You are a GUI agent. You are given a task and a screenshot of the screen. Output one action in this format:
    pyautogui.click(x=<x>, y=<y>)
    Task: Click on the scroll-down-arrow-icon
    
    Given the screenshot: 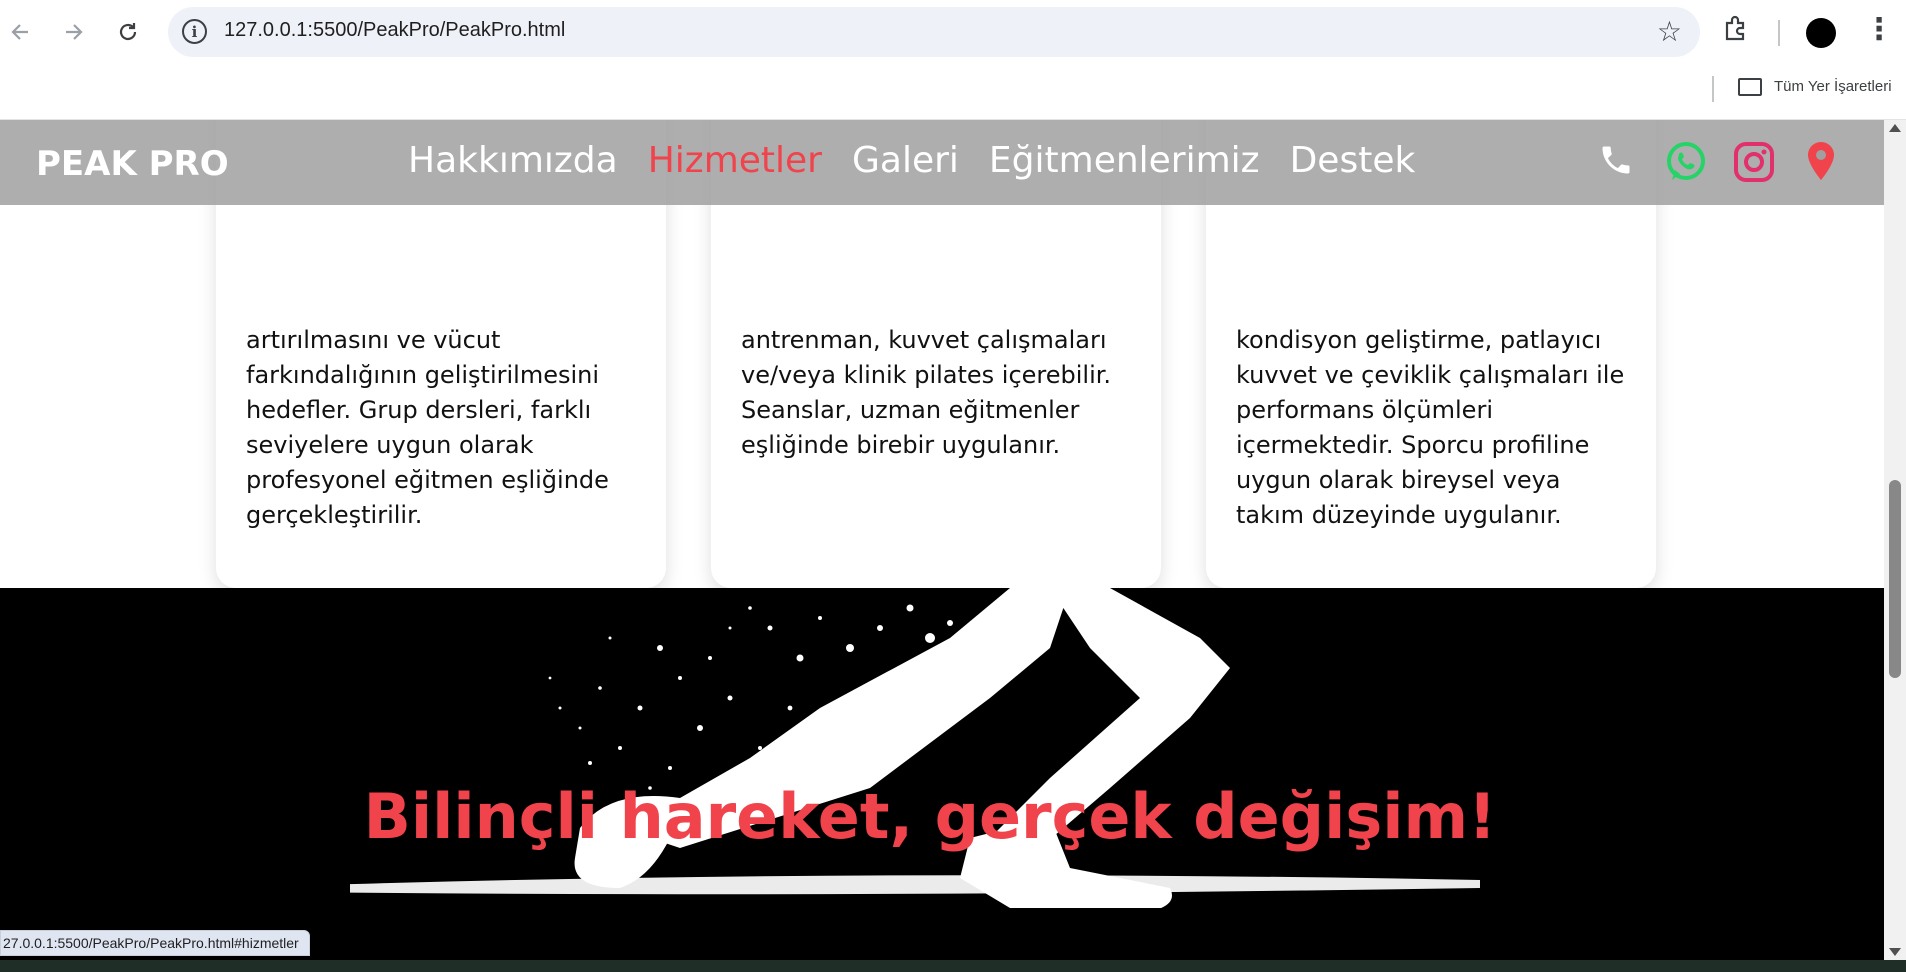 What is the action you would take?
    pyautogui.click(x=1895, y=952)
    